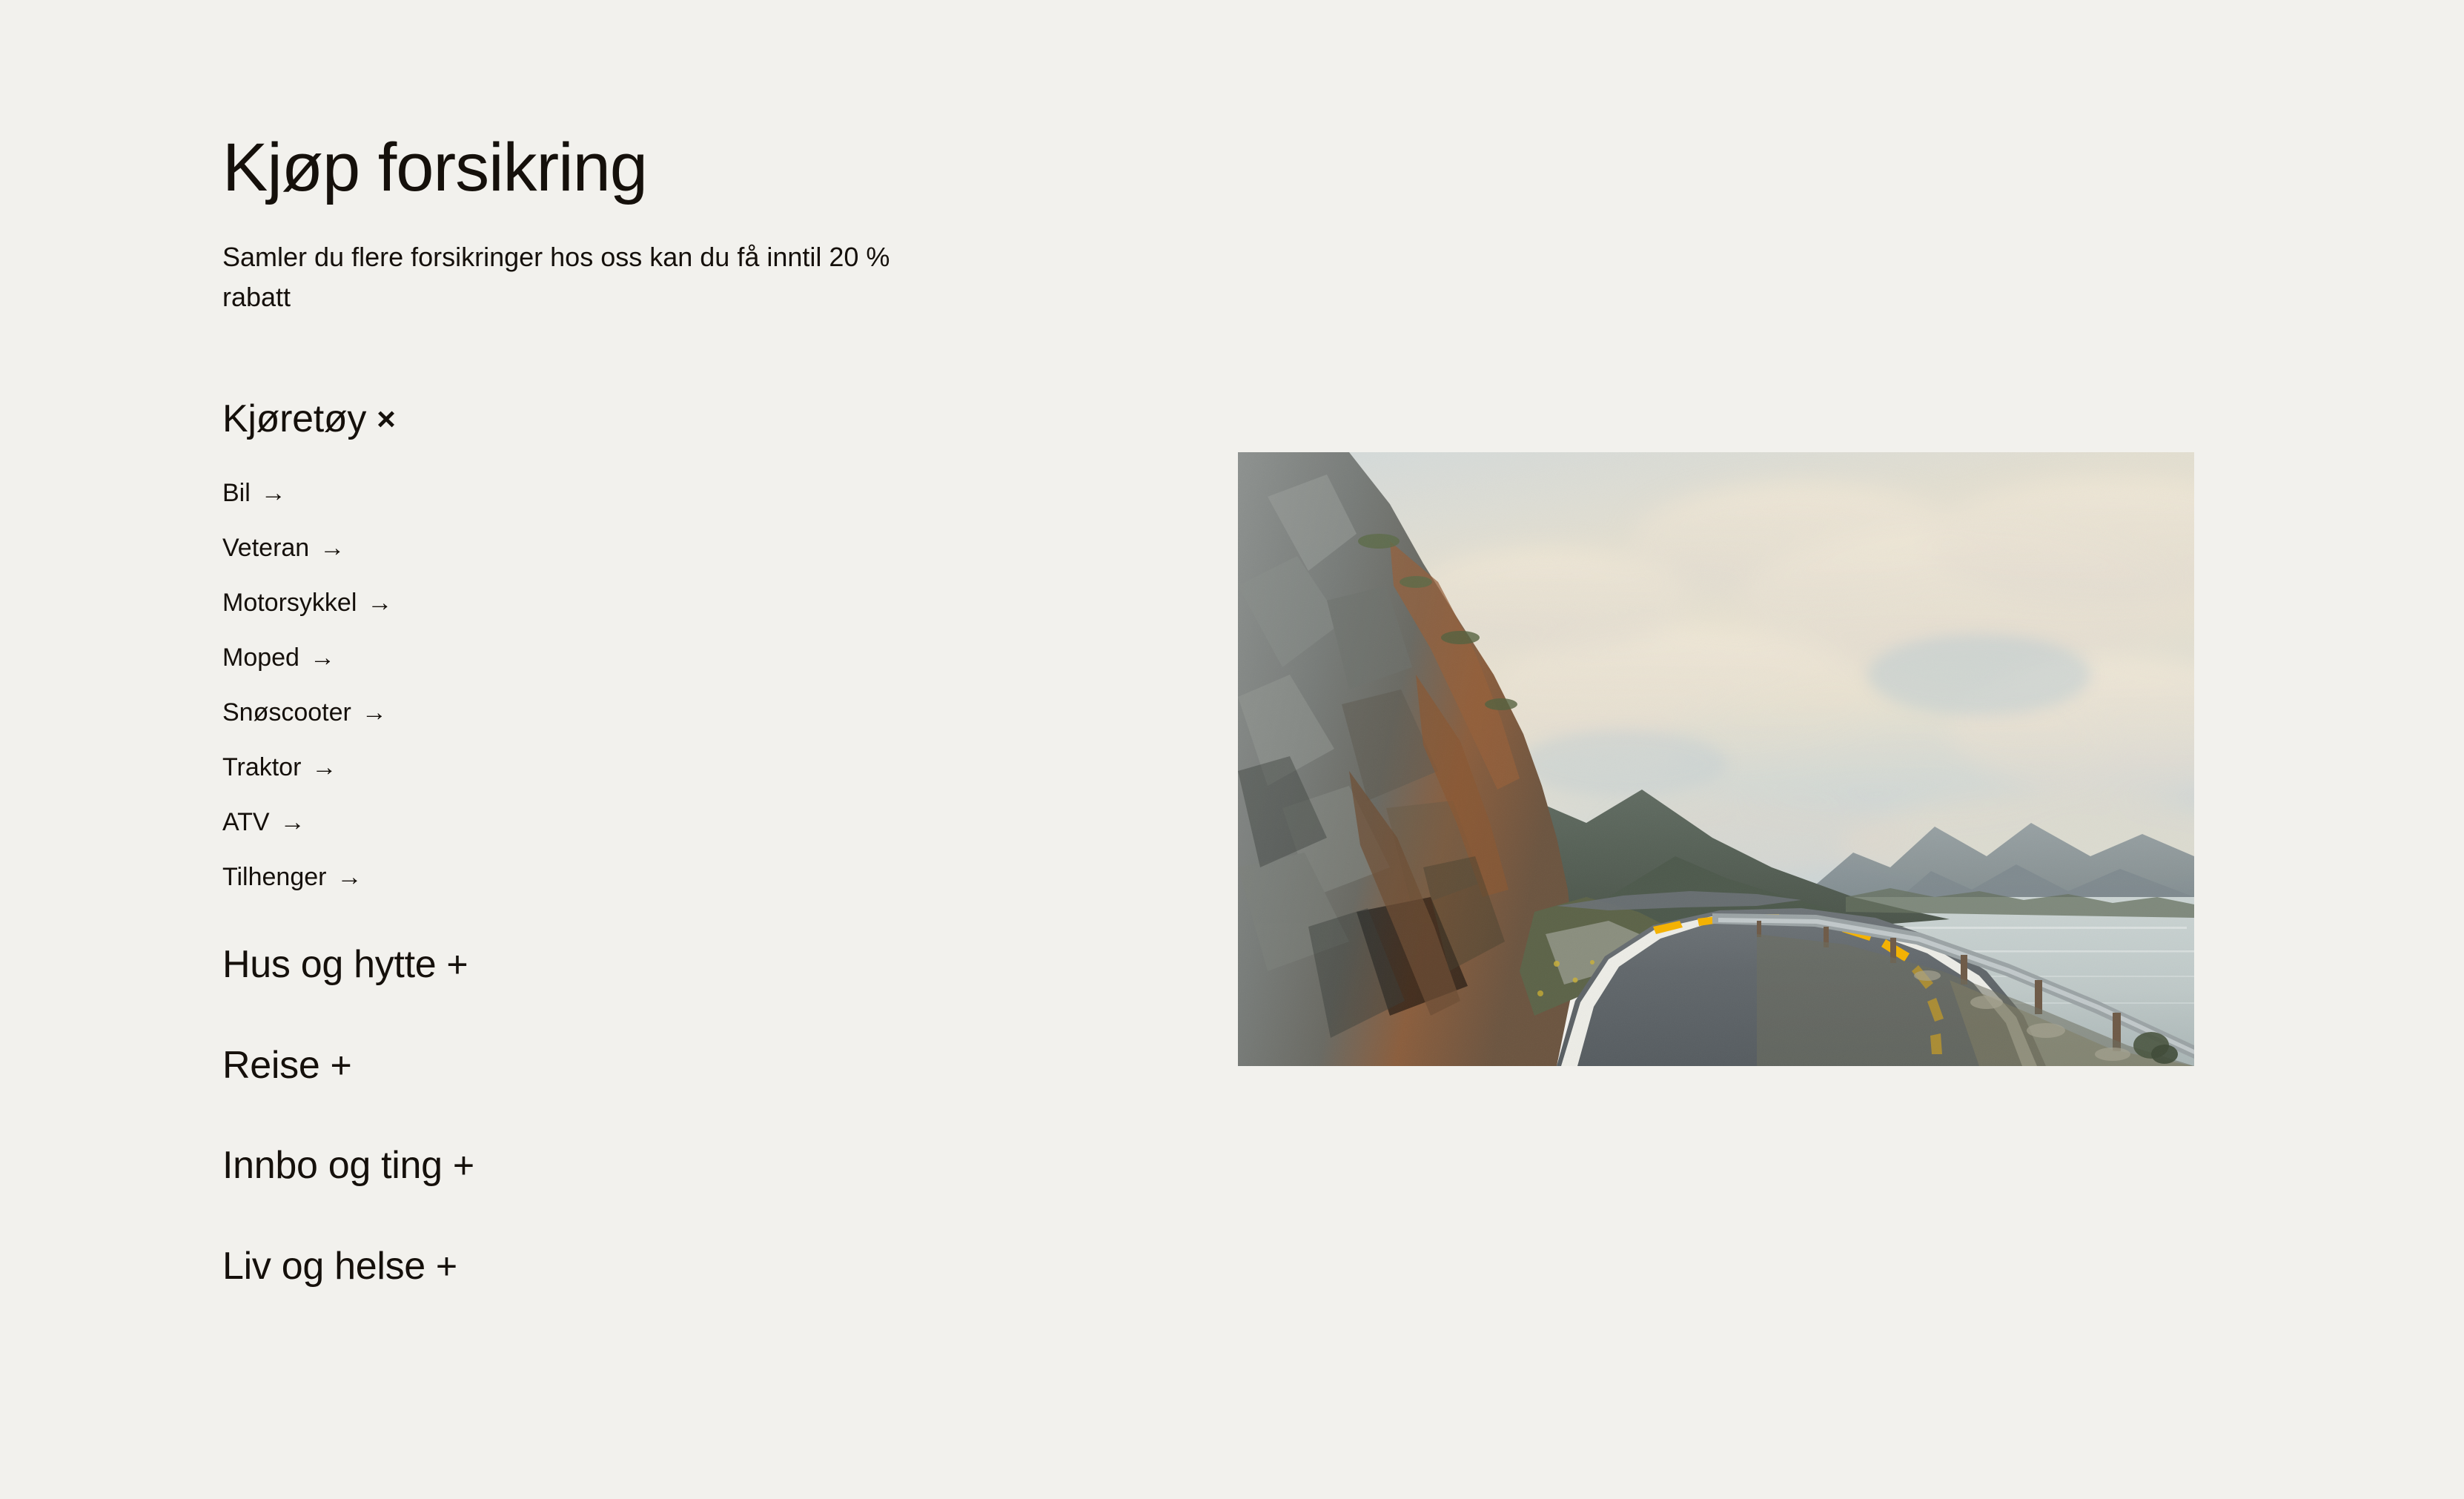 Image resolution: width=2464 pixels, height=1499 pixels. Describe the element at coordinates (266, 547) in the screenshot. I see `sub-link-label: Veteran` at that location.